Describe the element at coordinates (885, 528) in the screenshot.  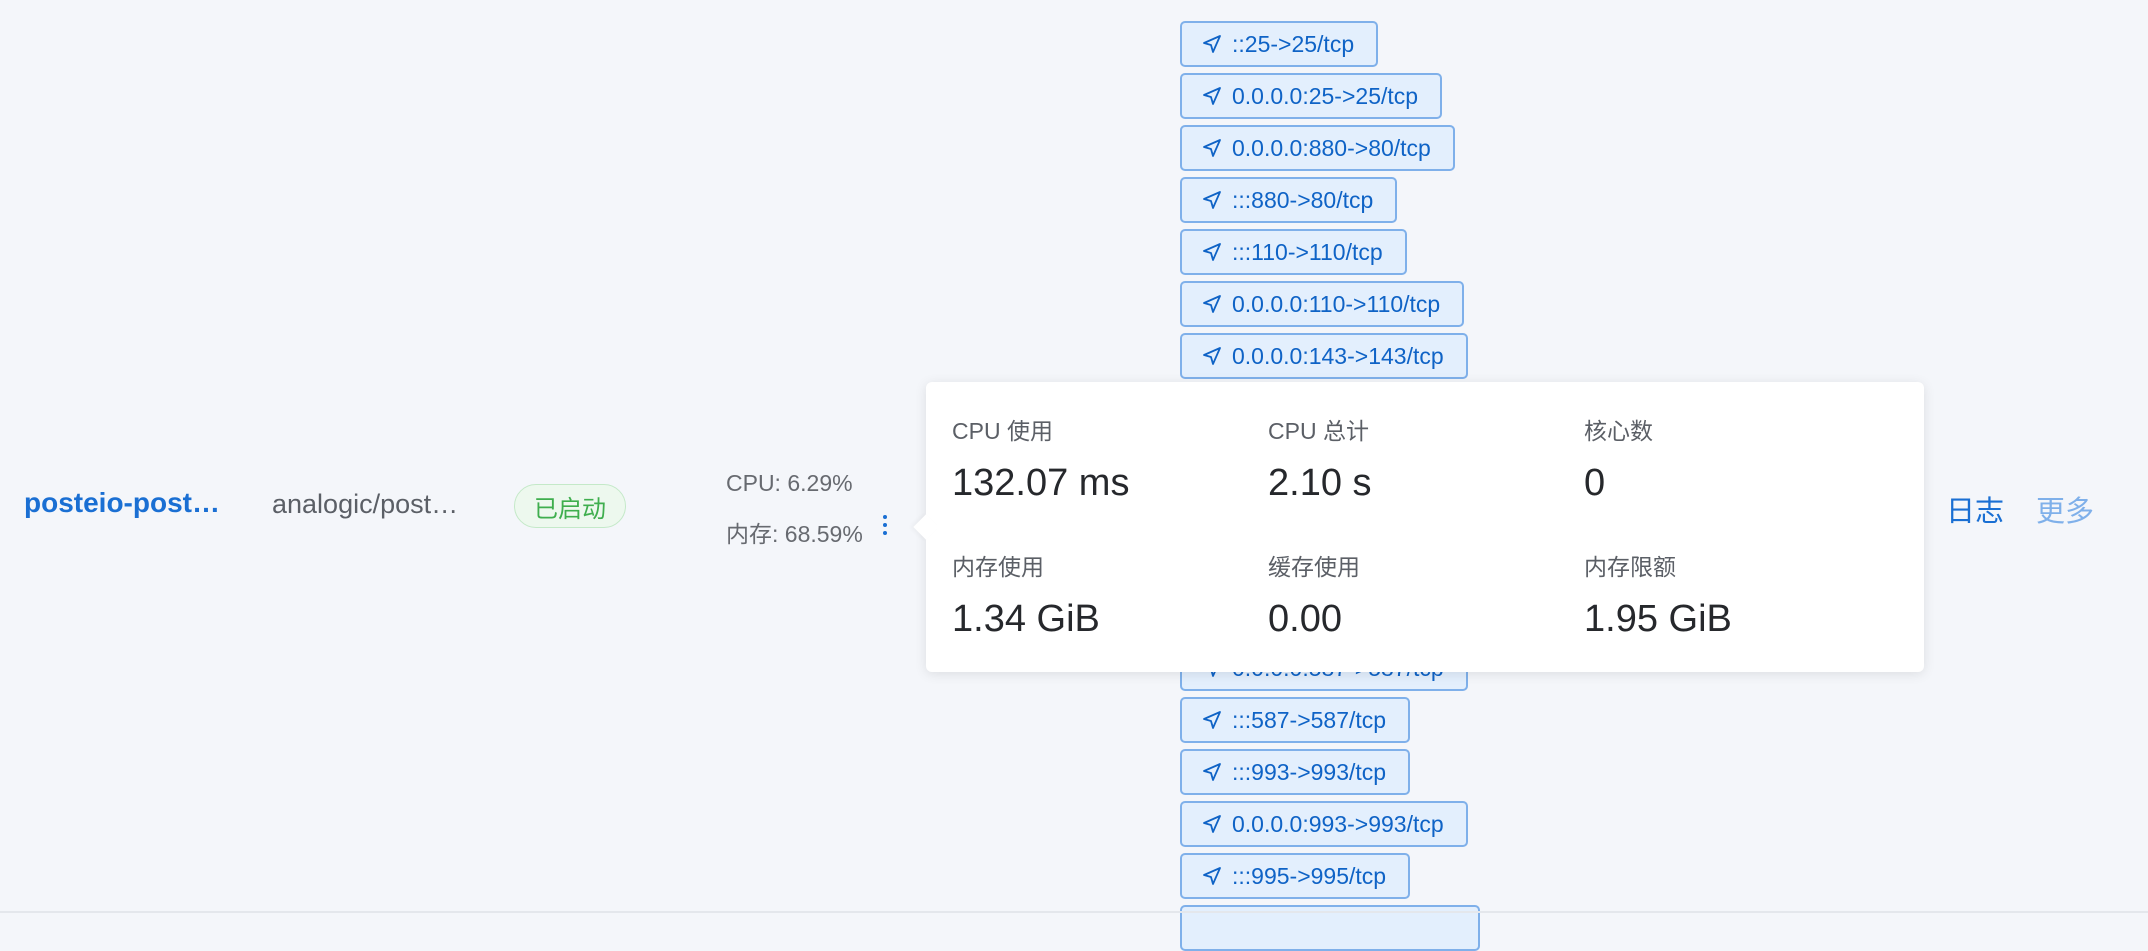
I see `kebab-menu-icon` at that location.